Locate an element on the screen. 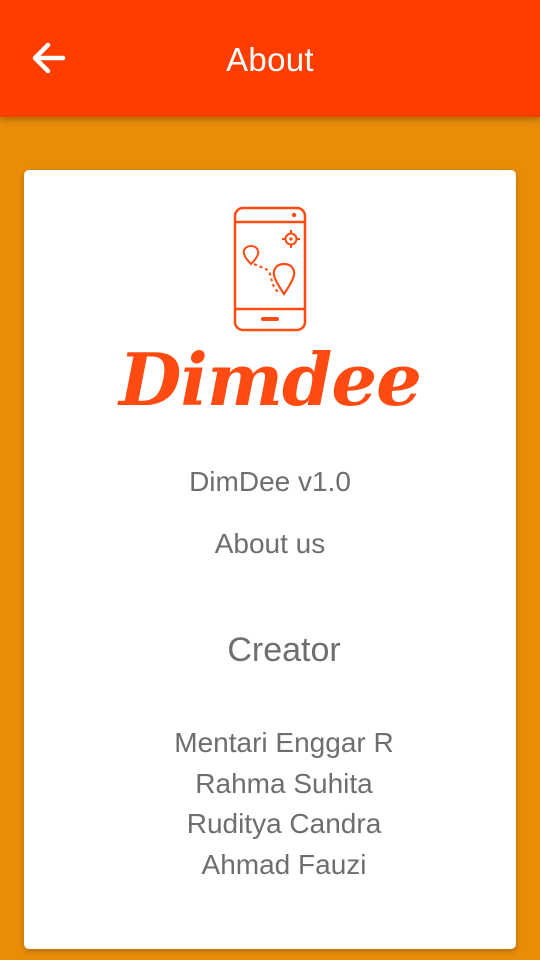  about-us-link: About us is located at coordinates (270, 544).